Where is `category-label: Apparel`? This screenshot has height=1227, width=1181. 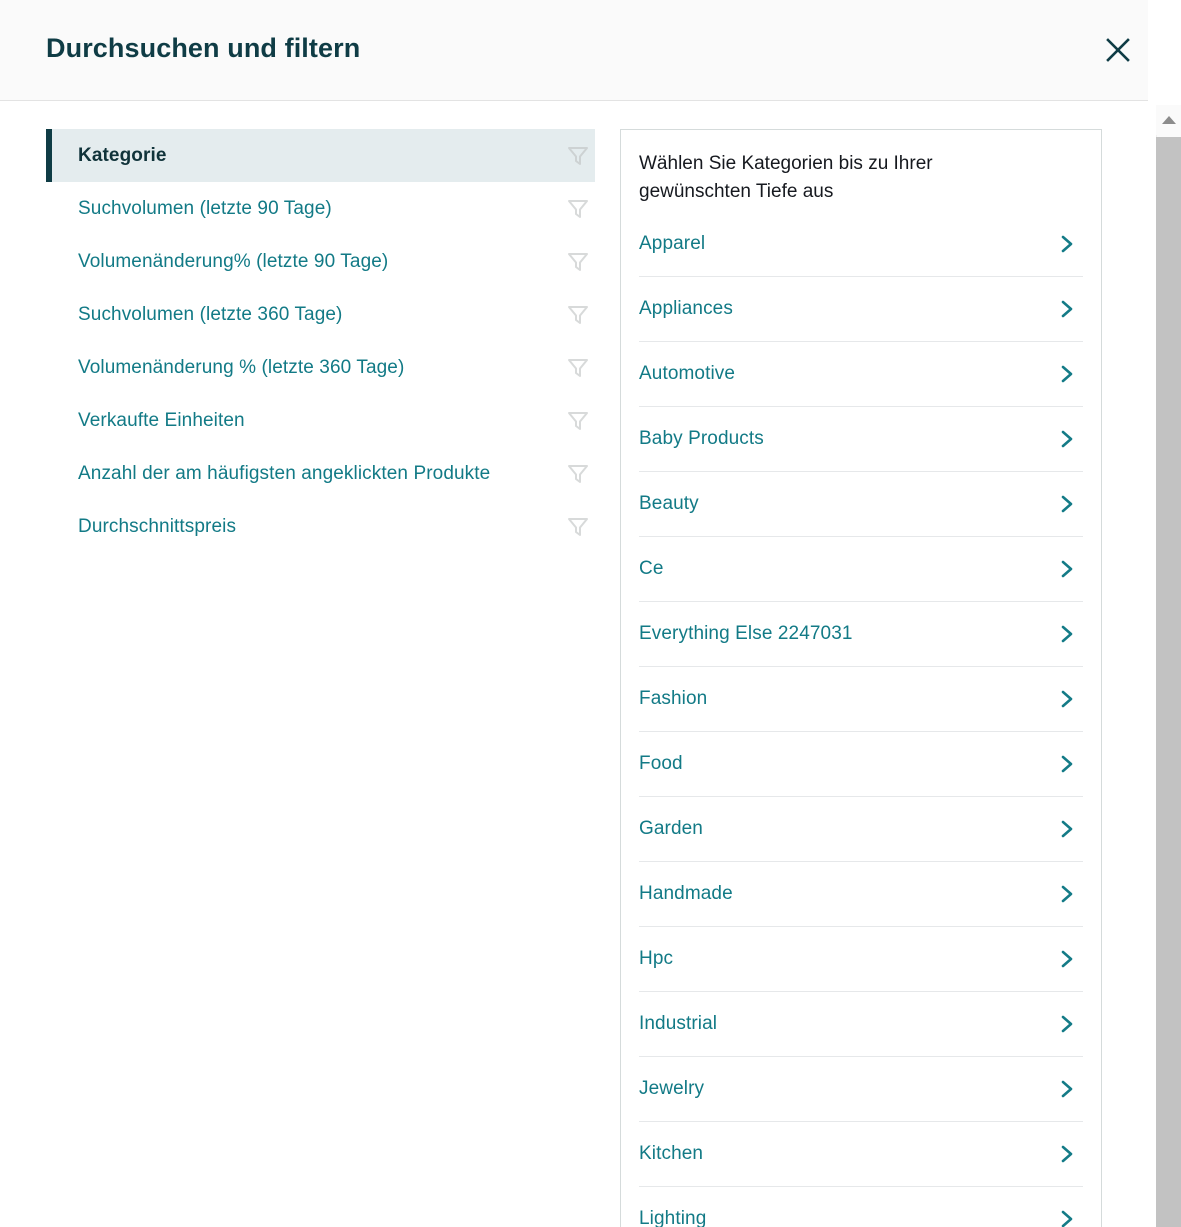 category-label: Apparel is located at coordinates (672, 243).